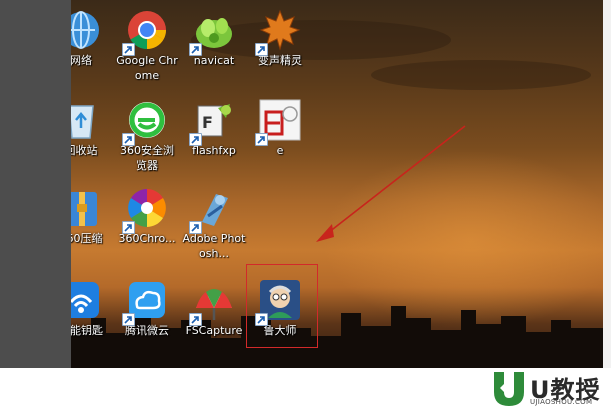 This screenshot has width=611, height=411. Describe the element at coordinates (147, 68) in the screenshot. I see `desktop-icon-label: Google Chrome` at that location.